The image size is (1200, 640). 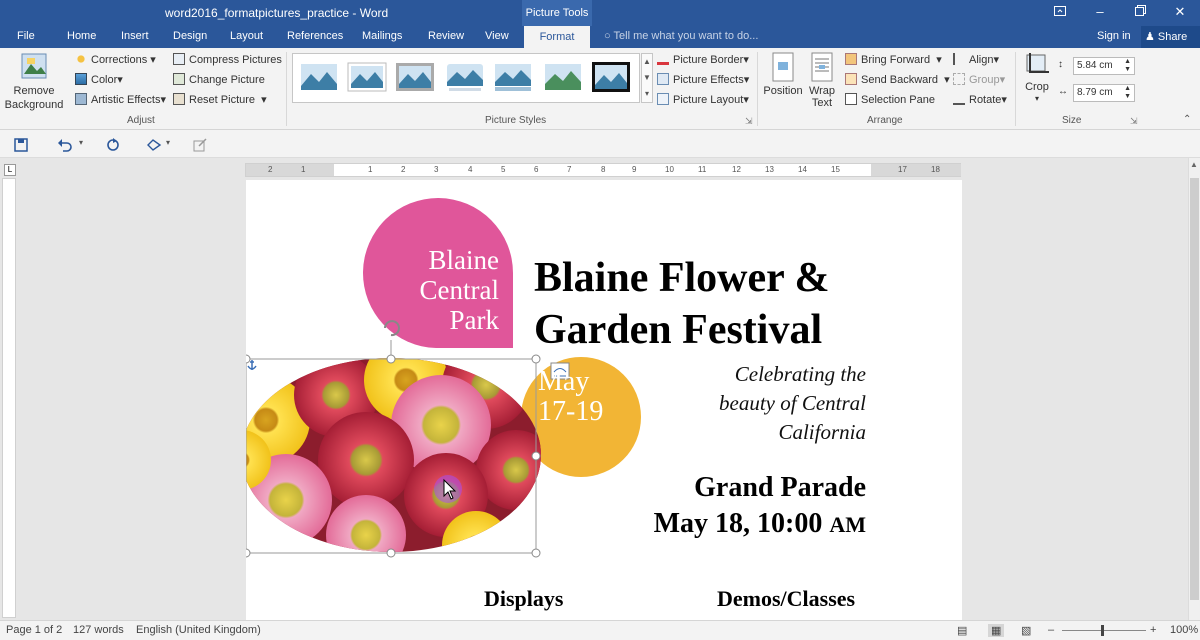 What do you see at coordinates (81, 142) in the screenshot?
I see `undo-dropdown-icon: ▾` at bounding box center [81, 142].